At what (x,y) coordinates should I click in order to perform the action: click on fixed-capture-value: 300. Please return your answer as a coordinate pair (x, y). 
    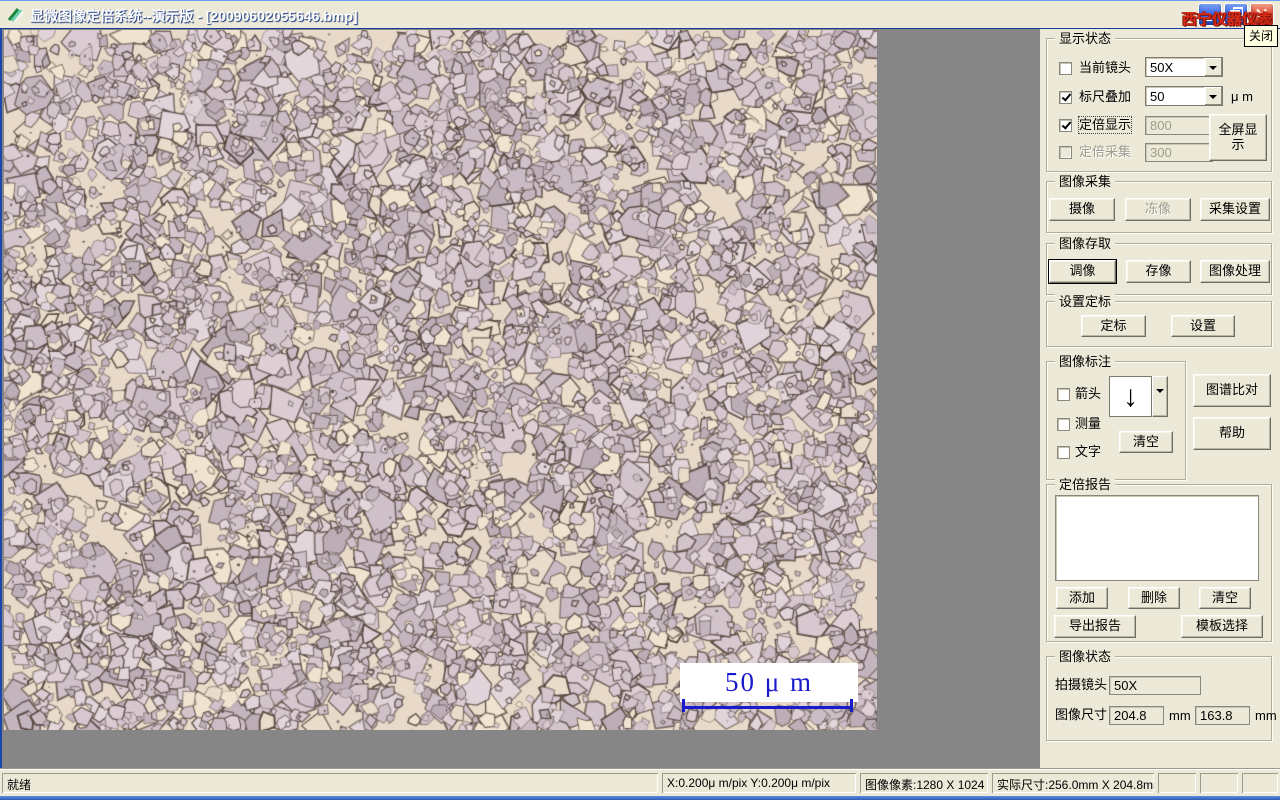
    Looking at the image, I should click on (1179, 152).